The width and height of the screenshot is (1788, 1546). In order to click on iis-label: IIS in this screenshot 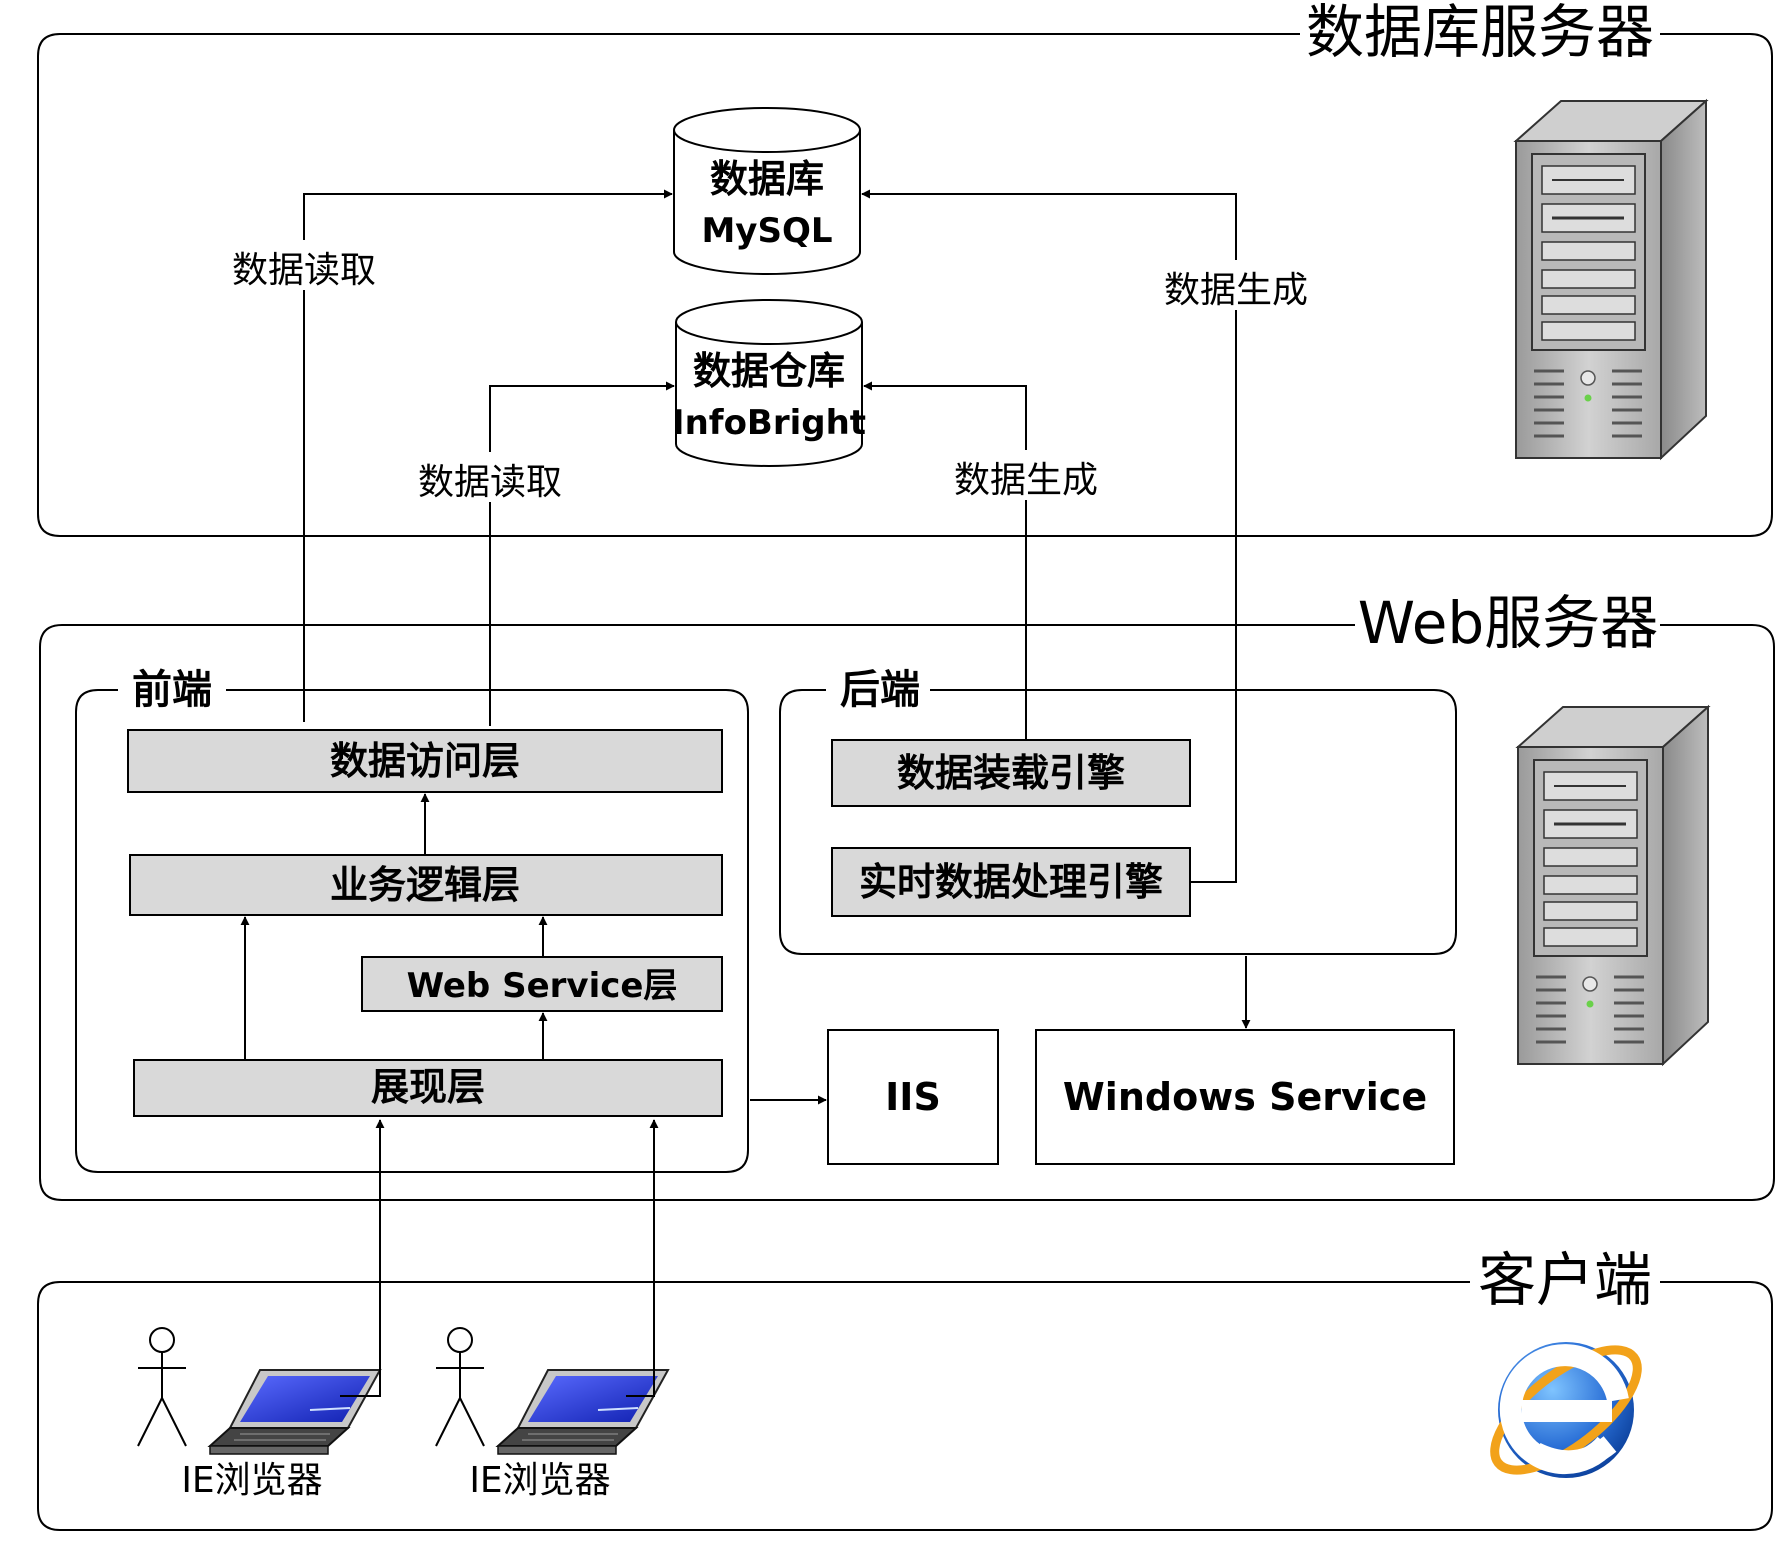, I will do `click(913, 1097)`.